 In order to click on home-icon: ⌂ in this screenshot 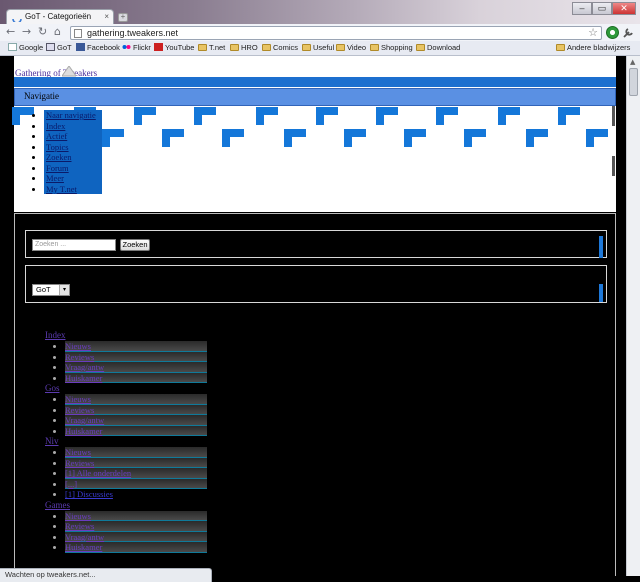, I will do `click(57, 32)`.